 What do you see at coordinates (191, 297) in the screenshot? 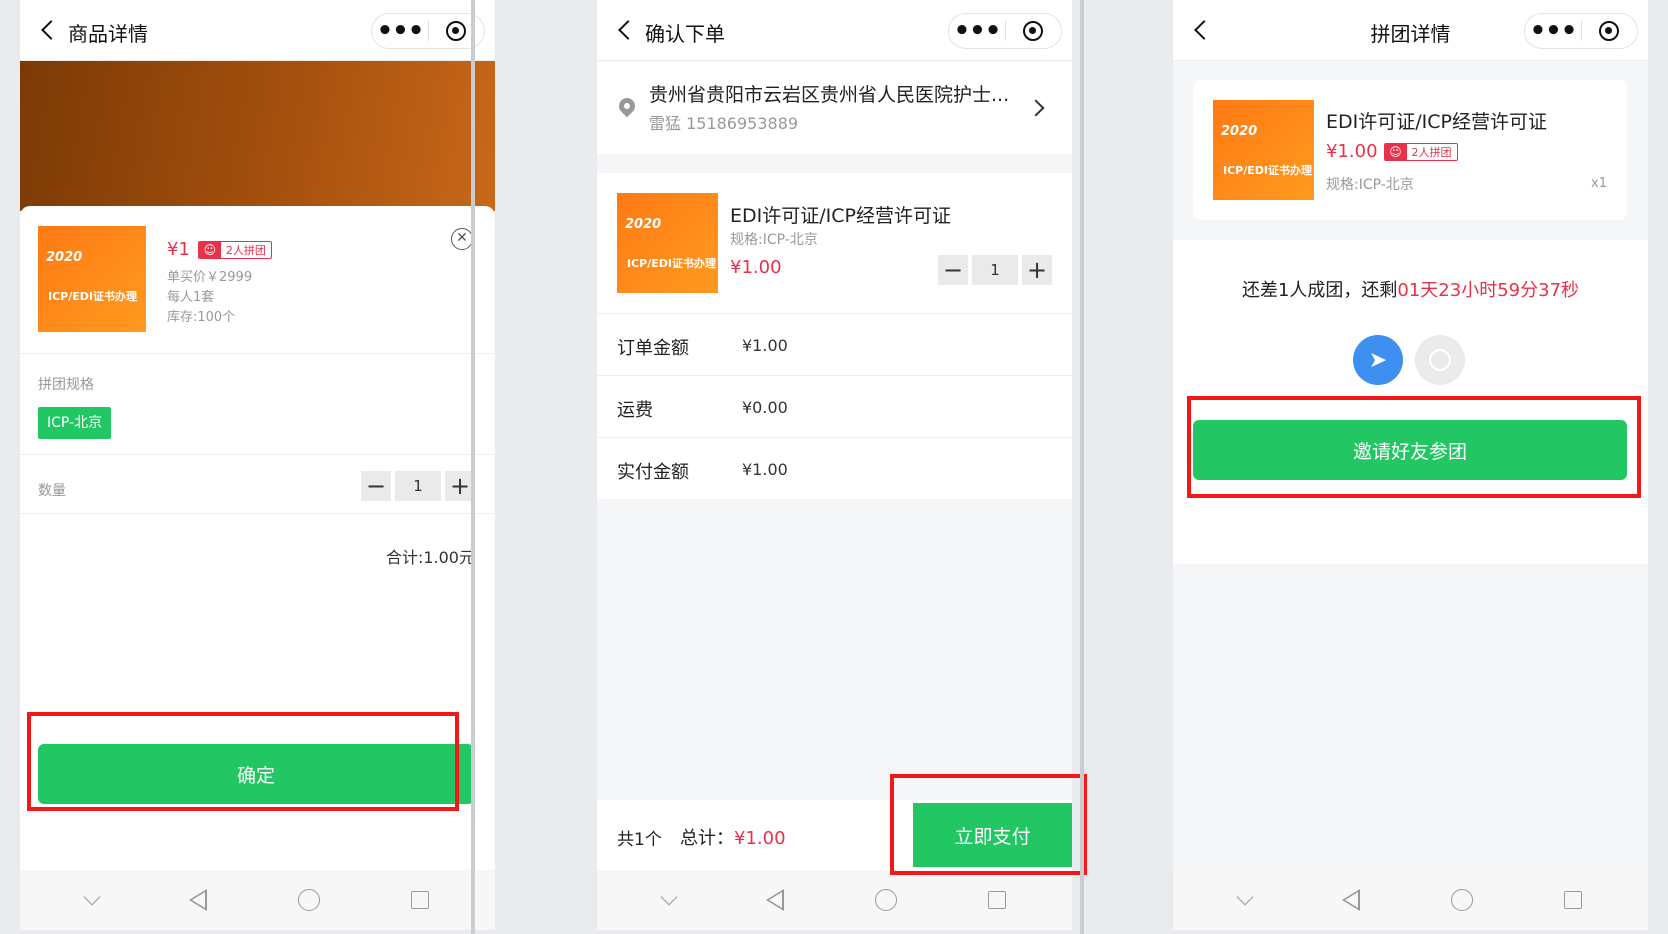
I see `per-person-limit: 每人1套` at bounding box center [191, 297].